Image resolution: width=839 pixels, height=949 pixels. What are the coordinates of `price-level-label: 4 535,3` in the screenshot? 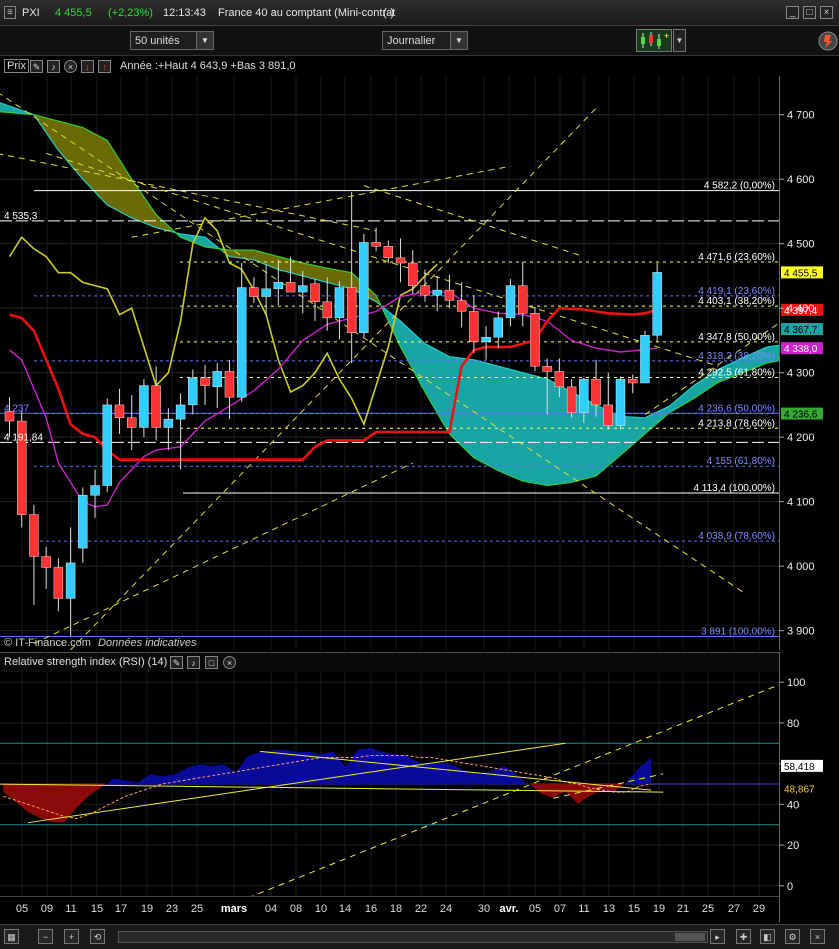 It's located at (21, 216).